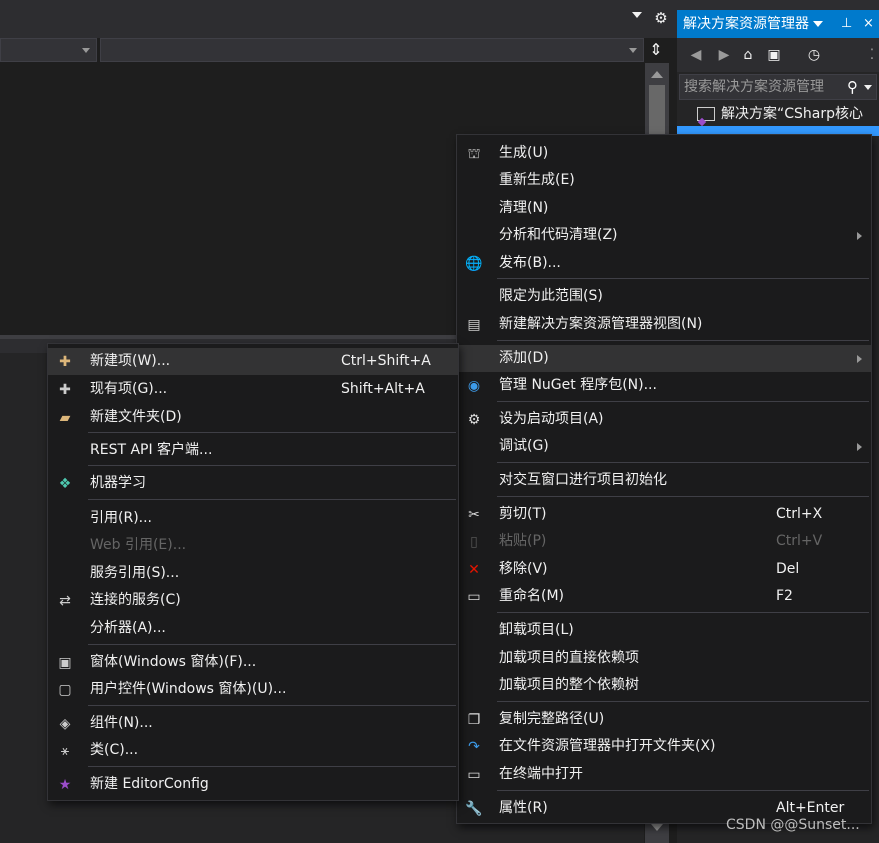  Describe the element at coordinates (474, 747) in the screenshot. I see `refresh-arrow-icon: ↷` at that location.